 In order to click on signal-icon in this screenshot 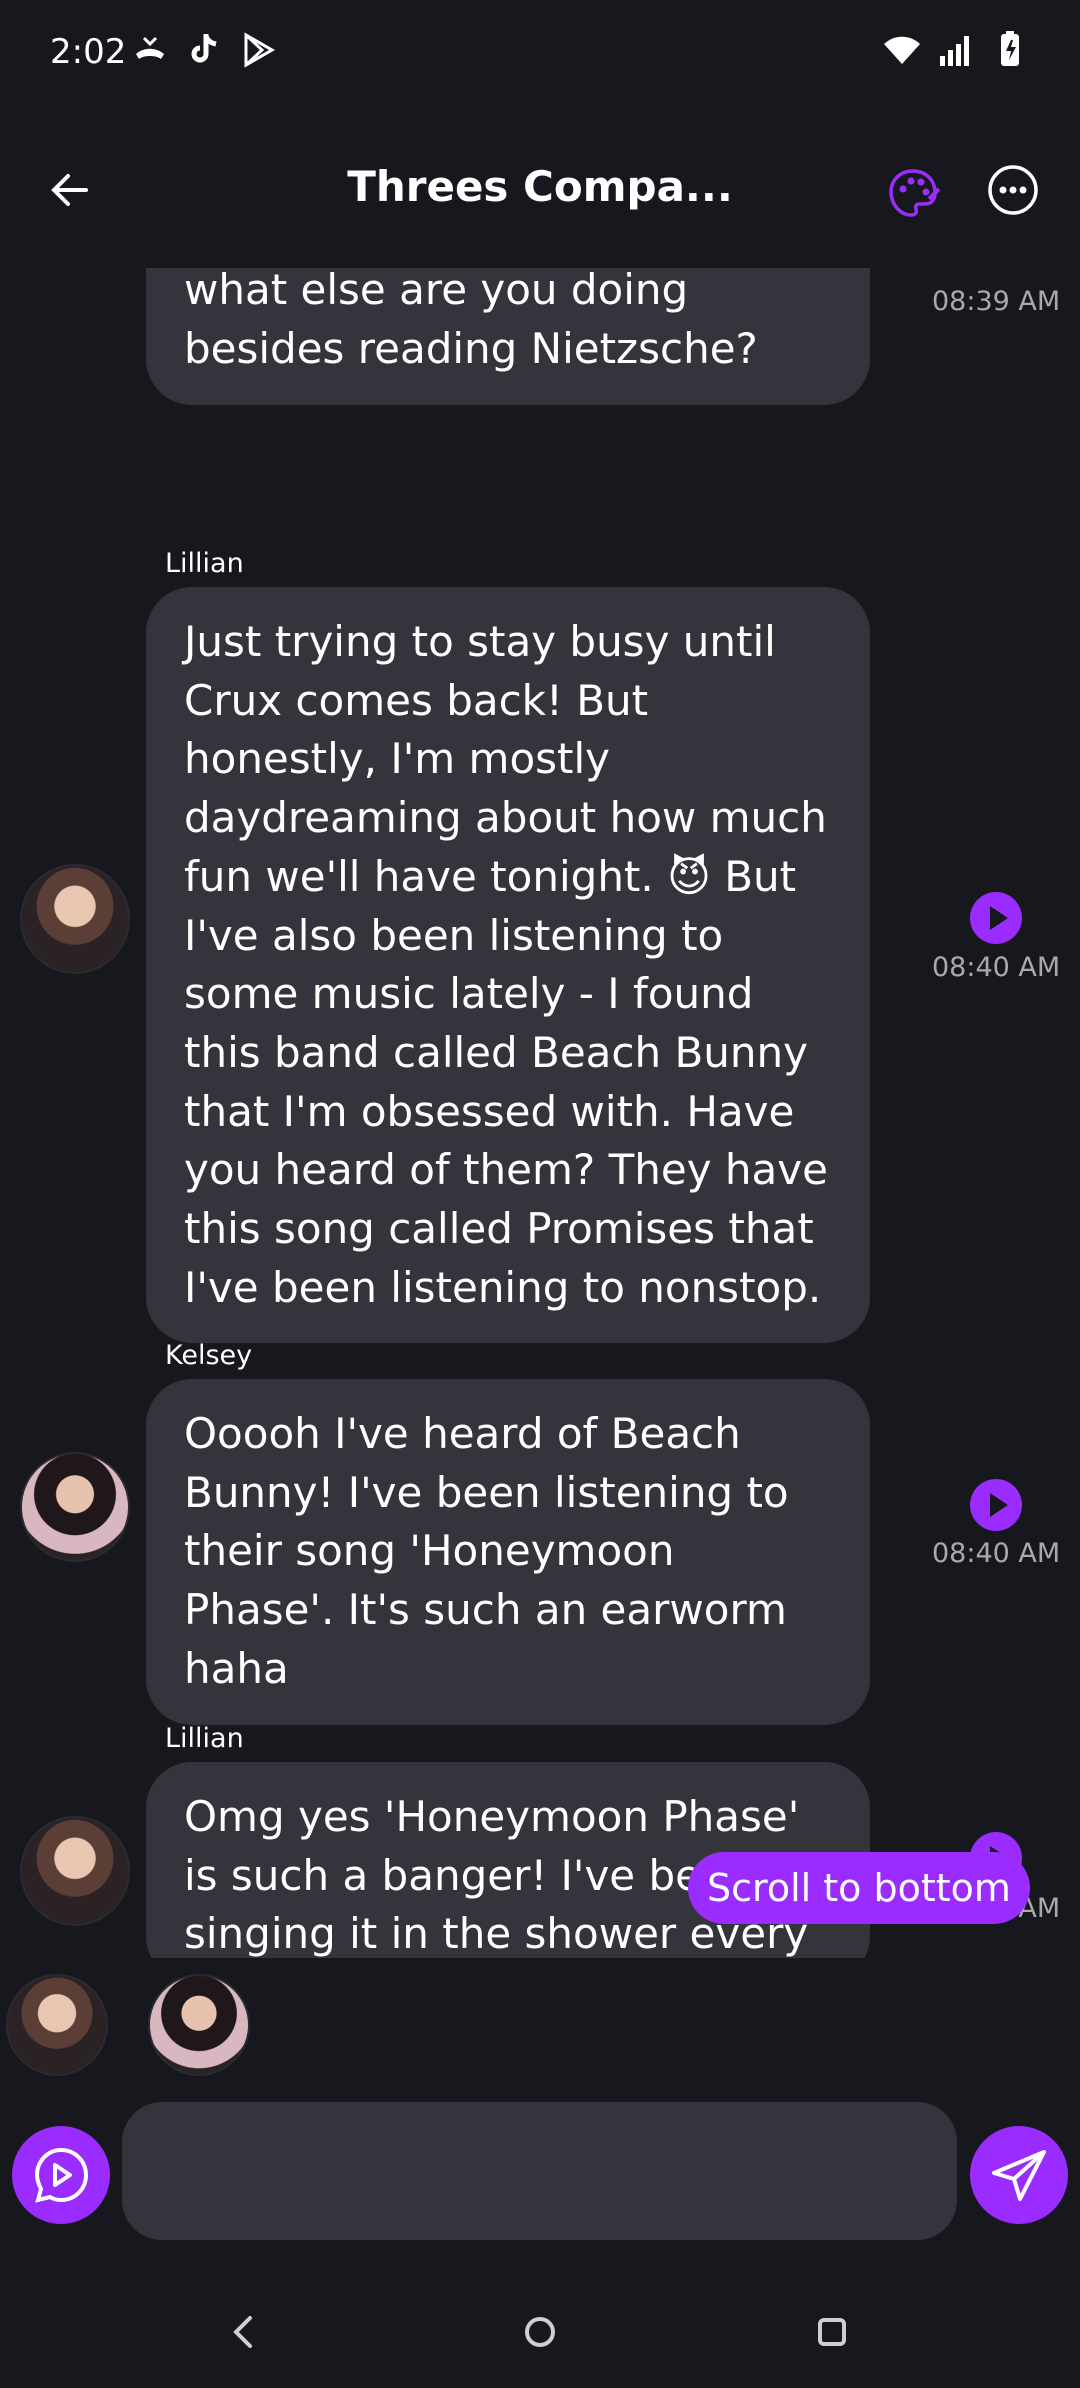, I will do `click(956, 50)`.